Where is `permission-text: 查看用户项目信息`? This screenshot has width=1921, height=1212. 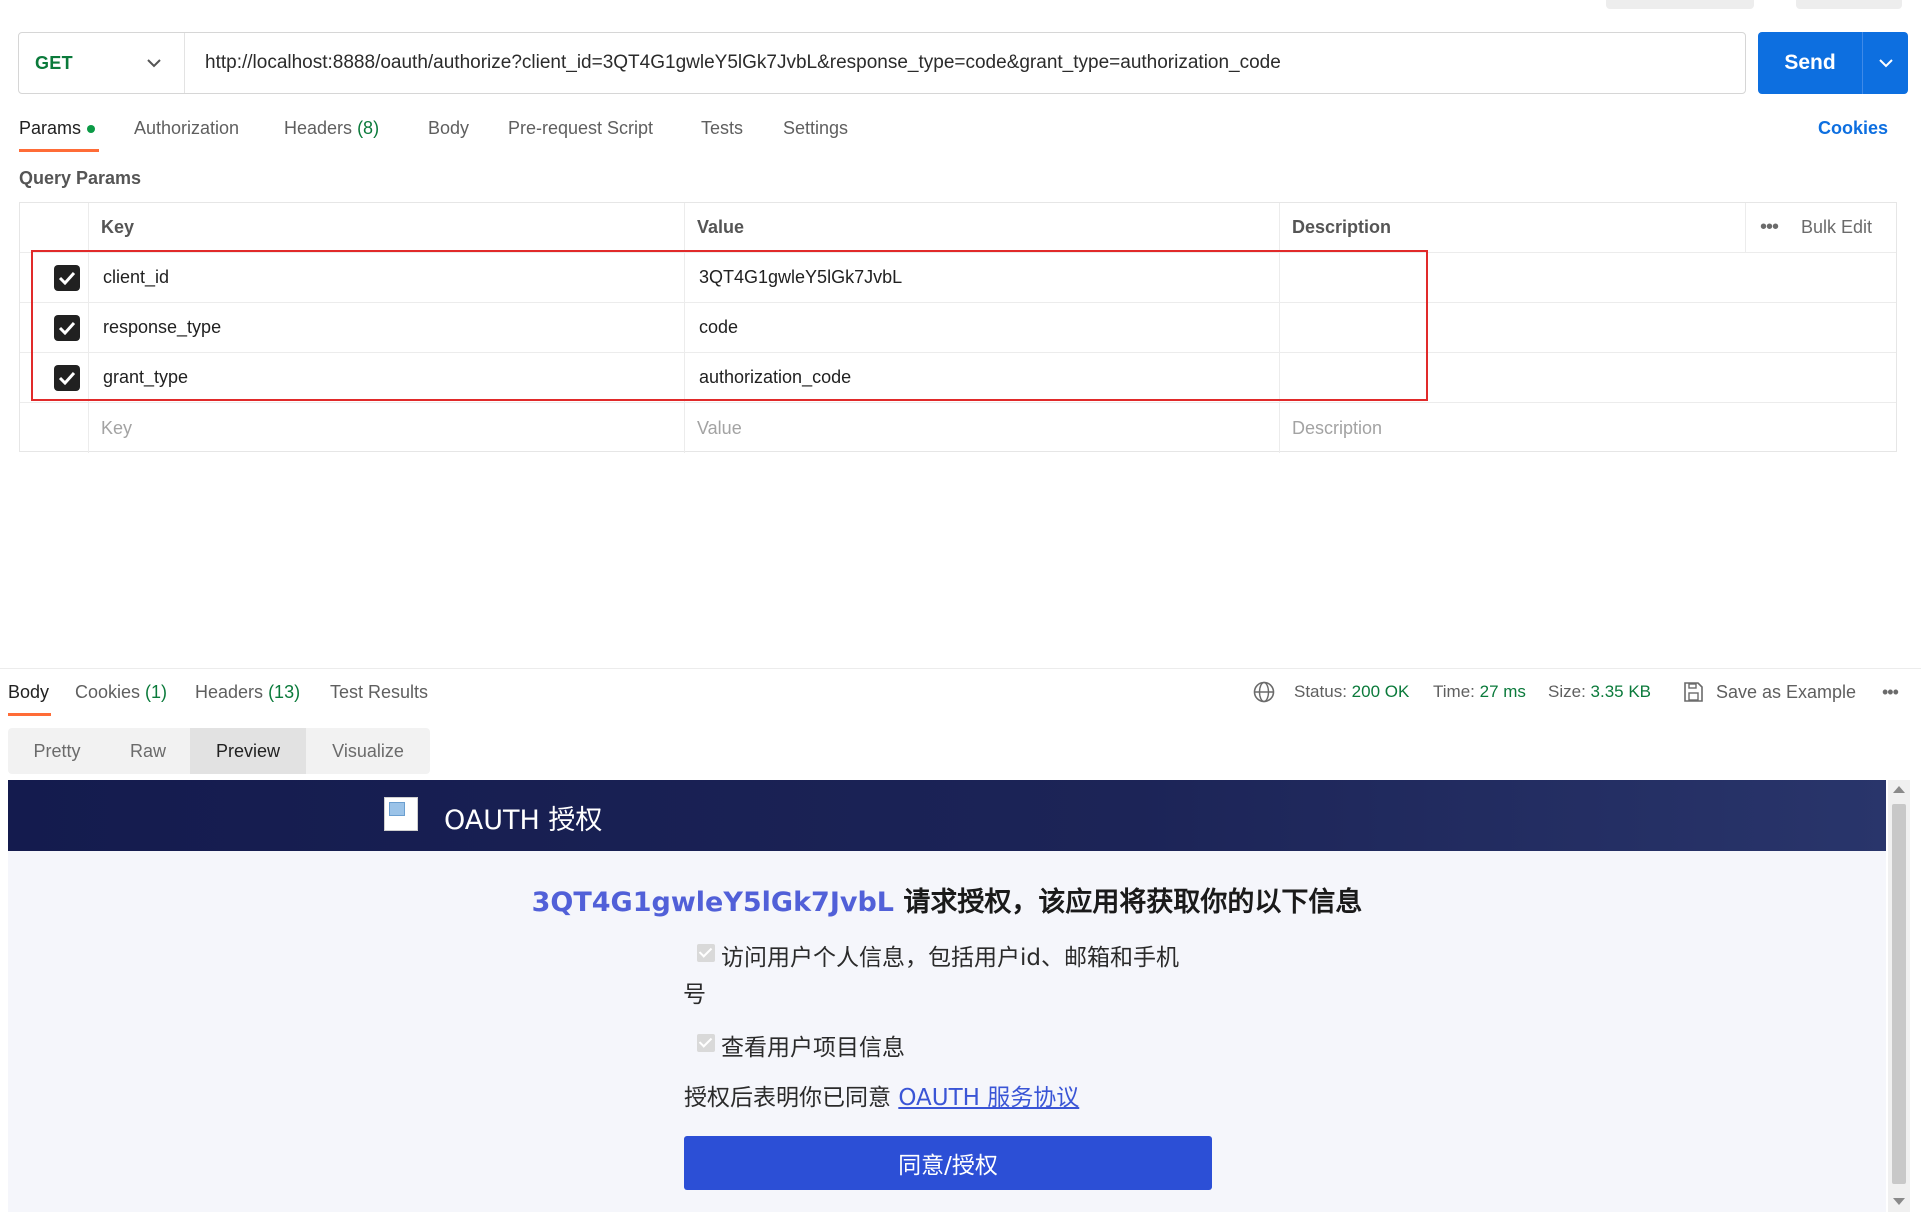 permission-text: 查看用户项目信息 is located at coordinates (813, 1048).